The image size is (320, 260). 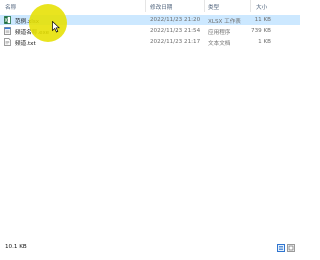 I want to click on text-file-icon, so click(x=7, y=42).